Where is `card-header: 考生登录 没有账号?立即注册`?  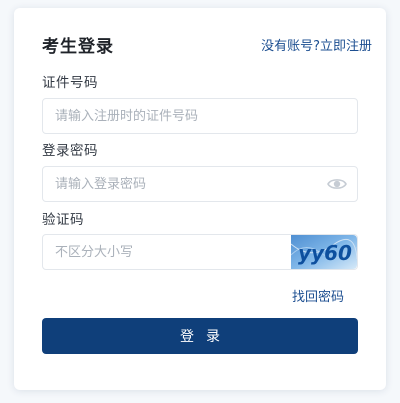
card-header: 考生登录 没有账号?立即注册 is located at coordinates (207, 47).